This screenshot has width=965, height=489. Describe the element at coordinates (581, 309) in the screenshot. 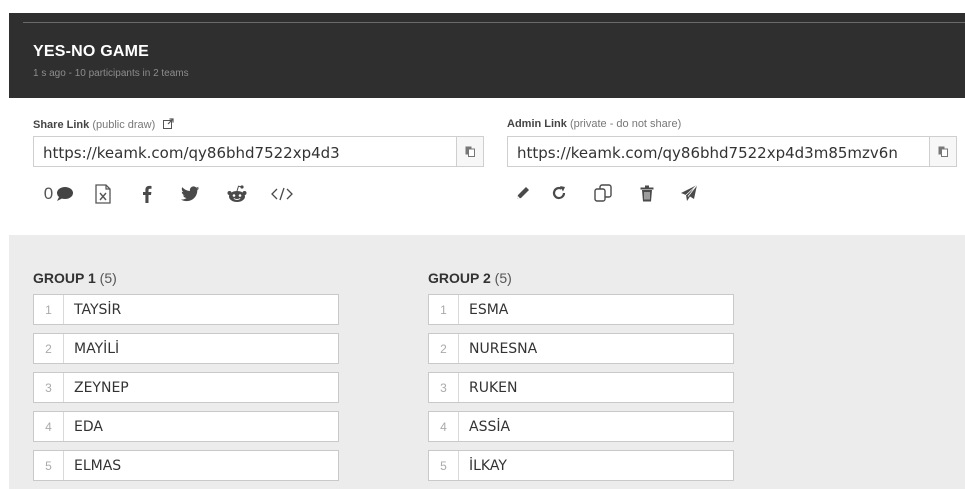

I see `list-item: 1 ESMA` at that location.